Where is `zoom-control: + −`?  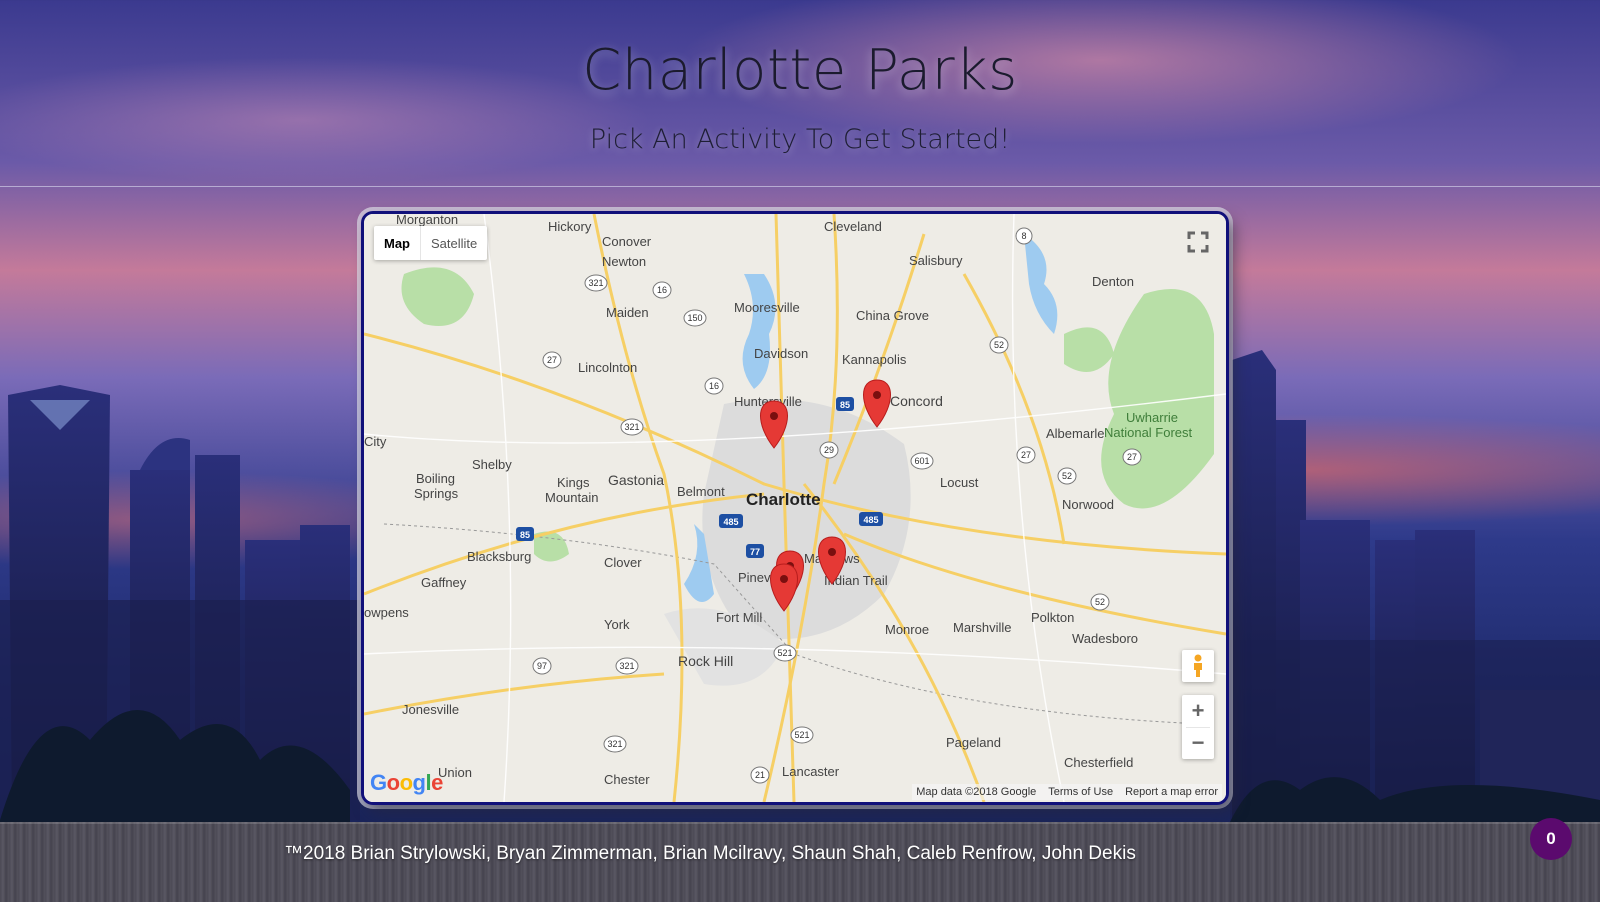
zoom-control: + − is located at coordinates (1198, 727).